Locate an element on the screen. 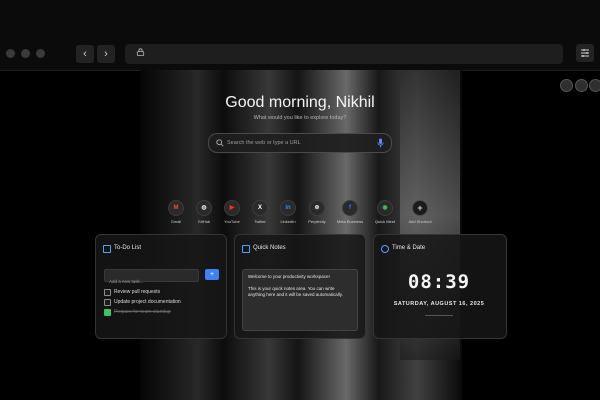 This screenshot has width=600, height=400. mic-icon is located at coordinates (380, 143).